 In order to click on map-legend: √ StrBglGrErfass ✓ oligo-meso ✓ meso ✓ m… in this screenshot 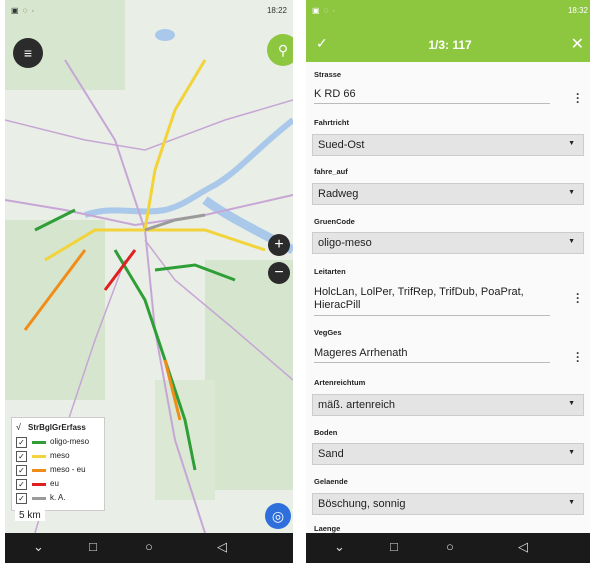, I will do `click(58, 464)`.